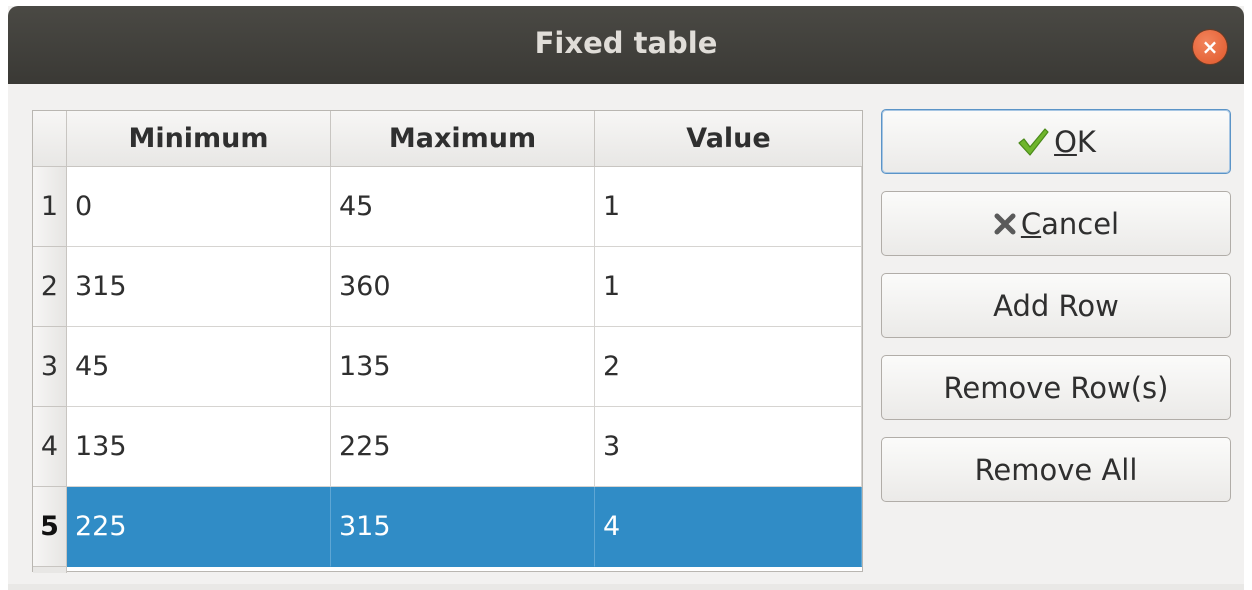  What do you see at coordinates (1033, 142) in the screenshot?
I see `checkmark-icon` at bounding box center [1033, 142].